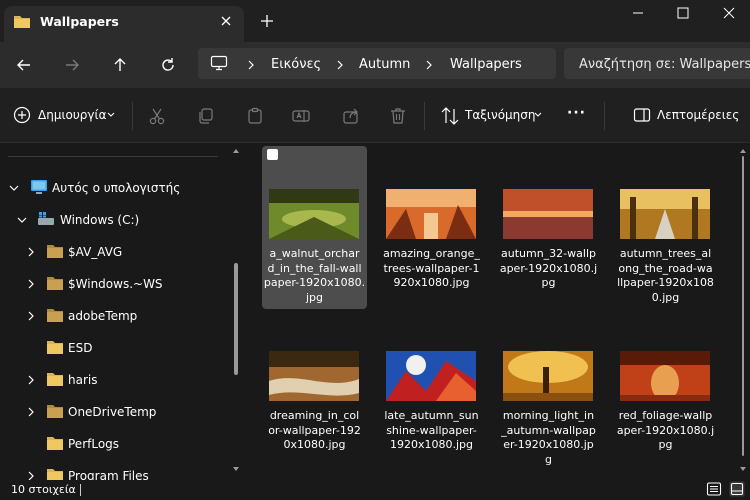 This screenshot has height=500, width=750. I want to click on sidebar-item-onedrivetemp: OneDriveTemp, so click(116, 412).